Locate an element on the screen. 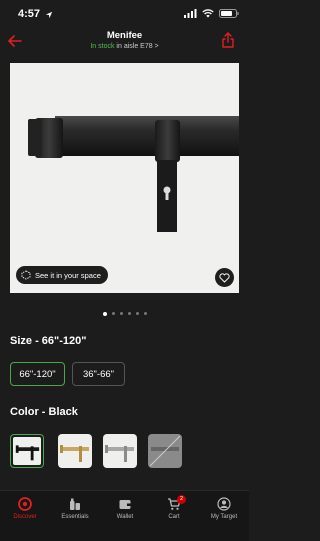 Image resolution: width=320 pixels, height=541 pixels. tab-label: Wallet is located at coordinates (125, 517).